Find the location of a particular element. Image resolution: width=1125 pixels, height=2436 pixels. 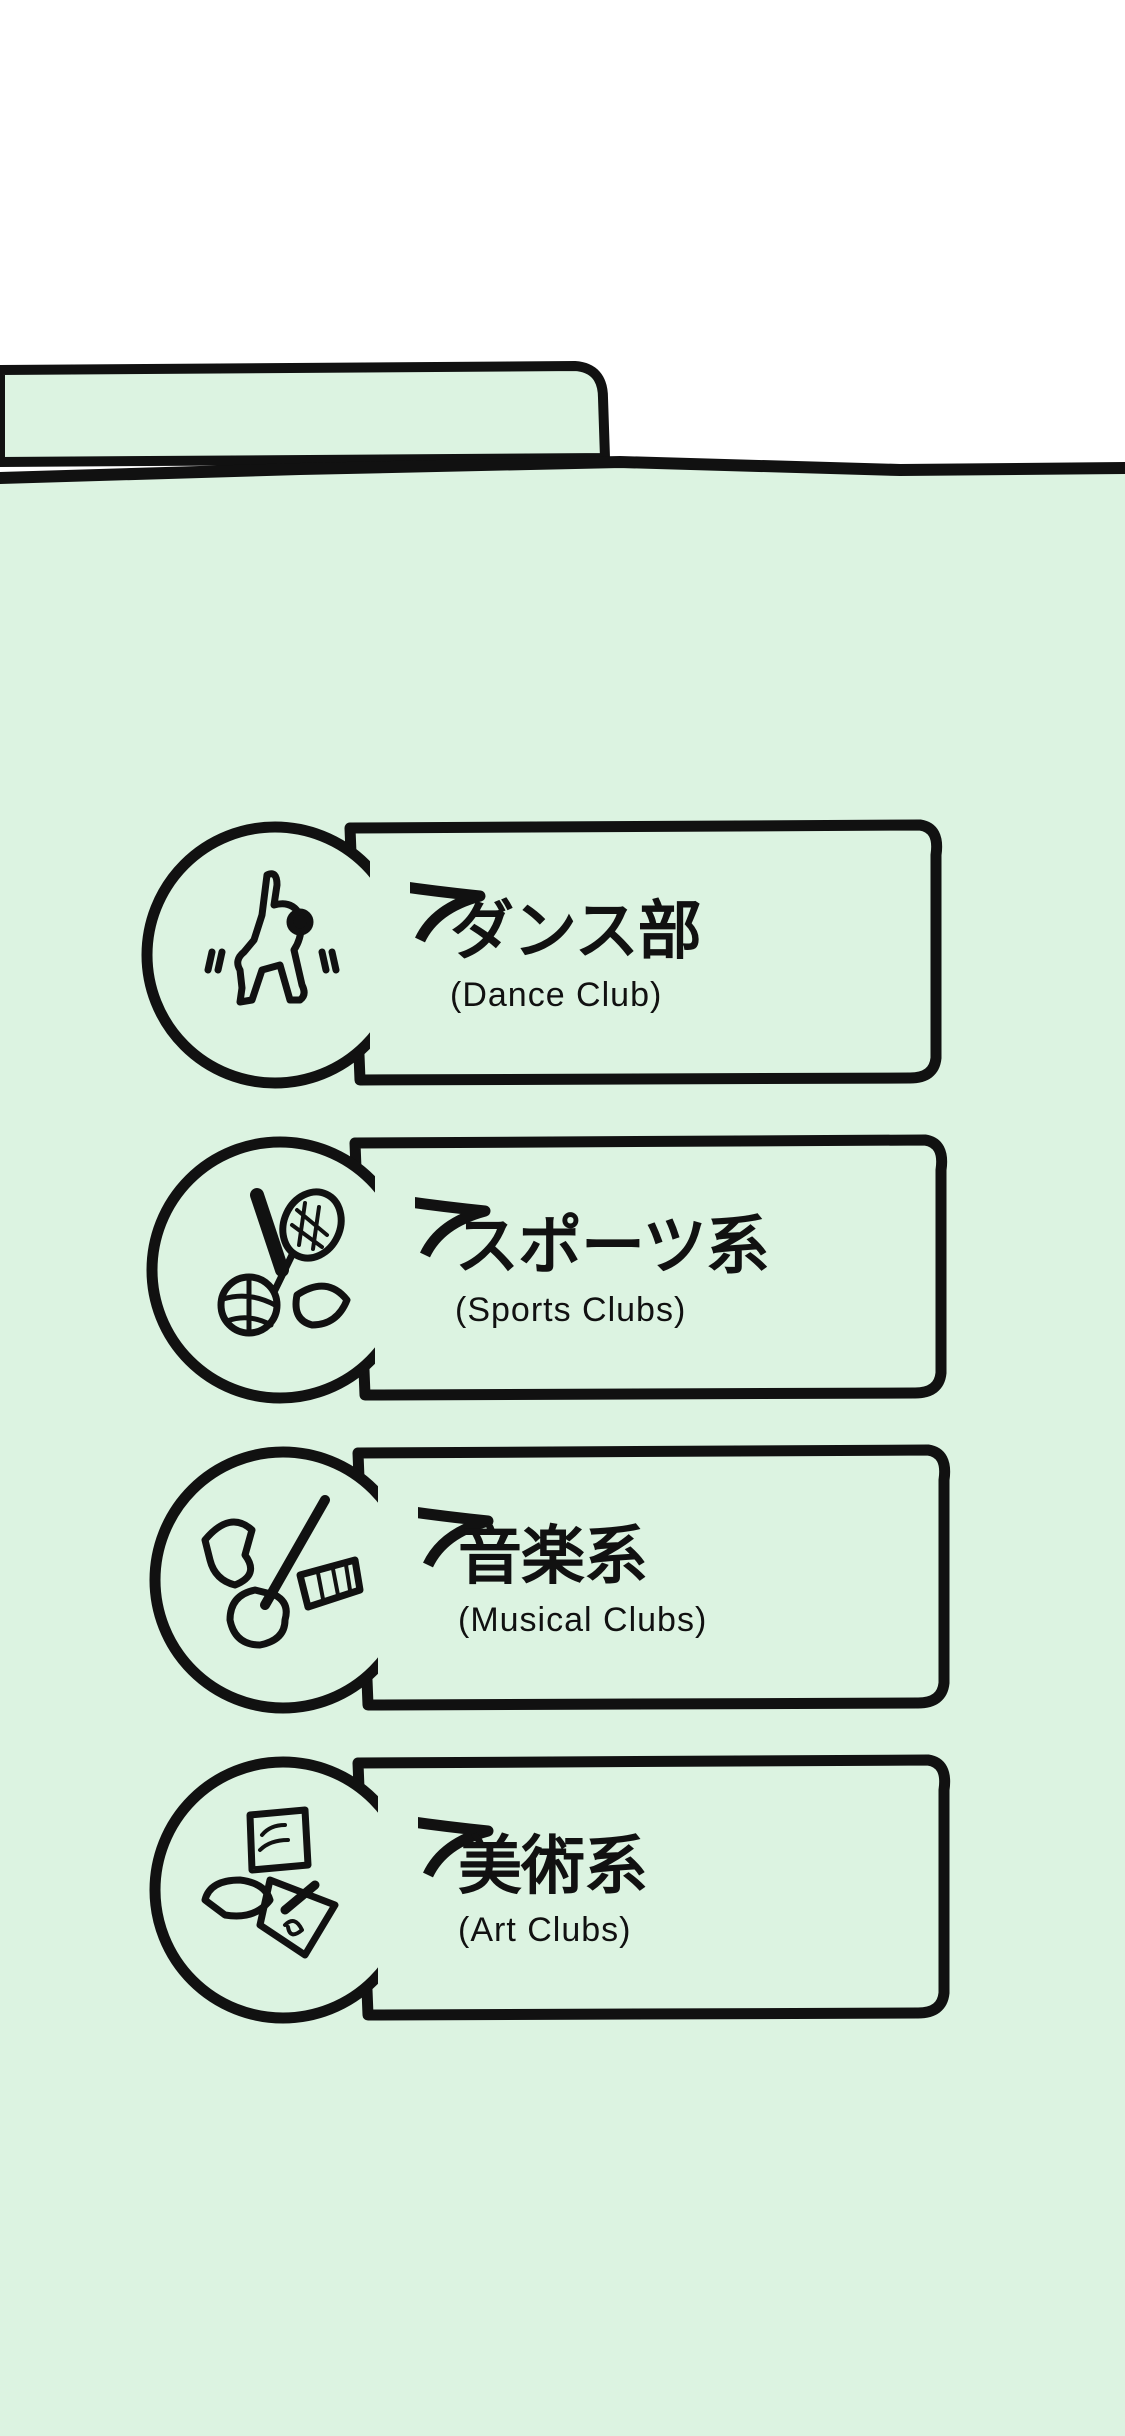

instruments-icon is located at coordinates (280, 1575).